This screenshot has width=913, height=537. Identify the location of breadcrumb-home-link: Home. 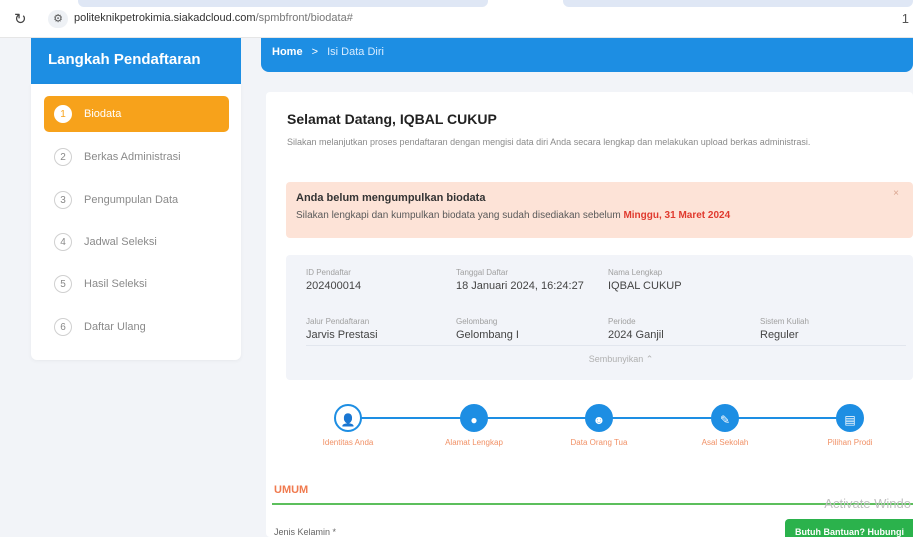
(287, 52).